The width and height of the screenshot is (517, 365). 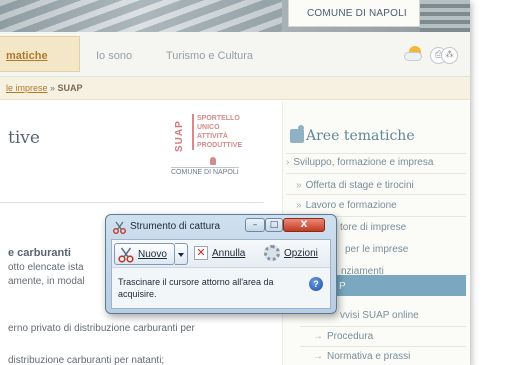 I want to click on main-nav: matiche Io sono Turismo e Cultura ⎙ ⁂, so click(x=235, y=54).